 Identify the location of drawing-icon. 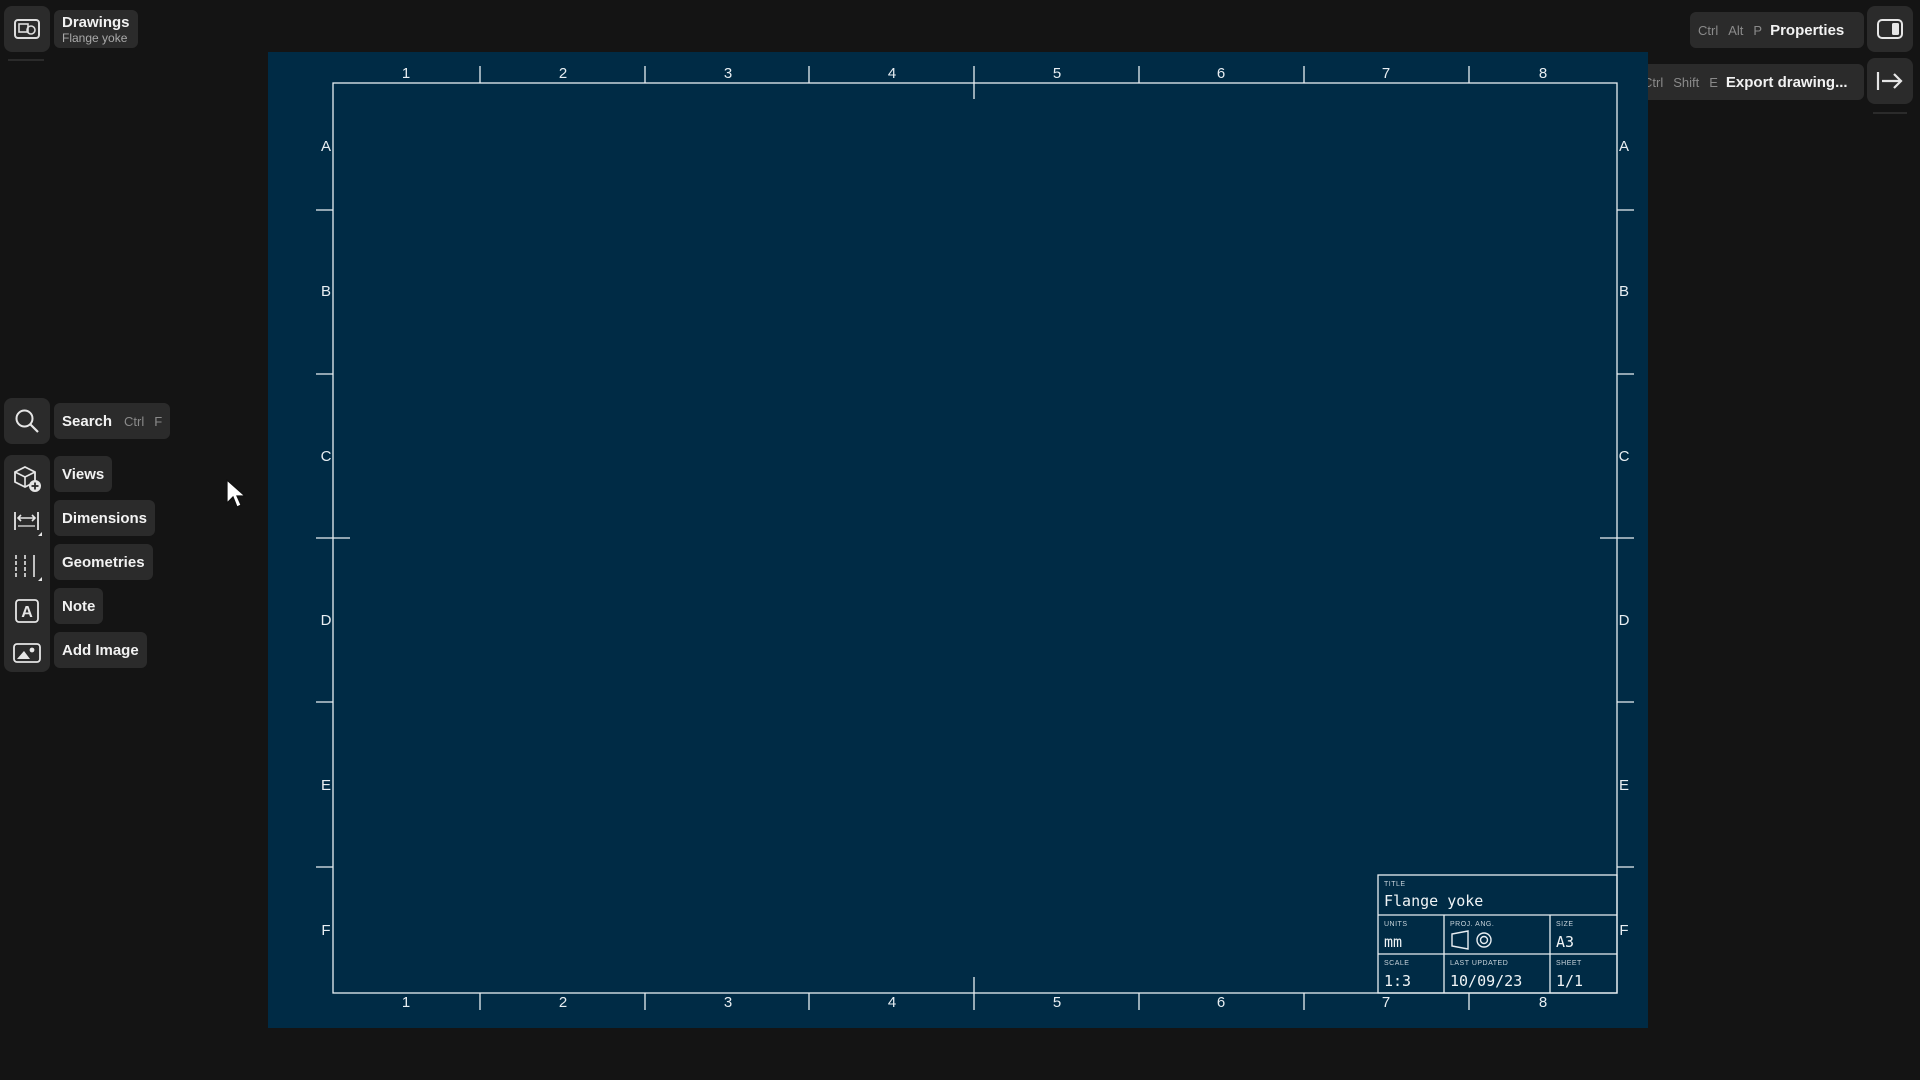
(27, 29).